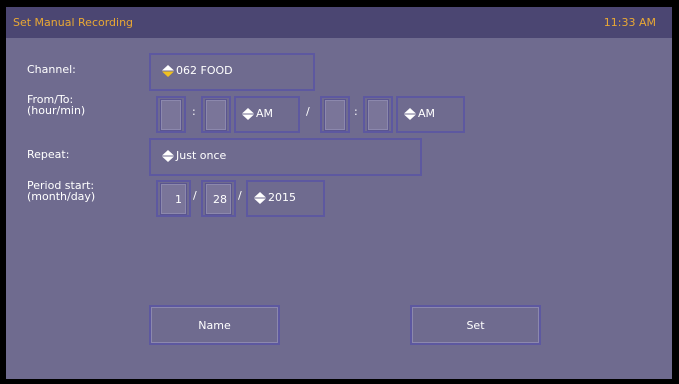 The width and height of the screenshot is (679, 384). I want to click on channel-label: Channel:, so click(51, 69).